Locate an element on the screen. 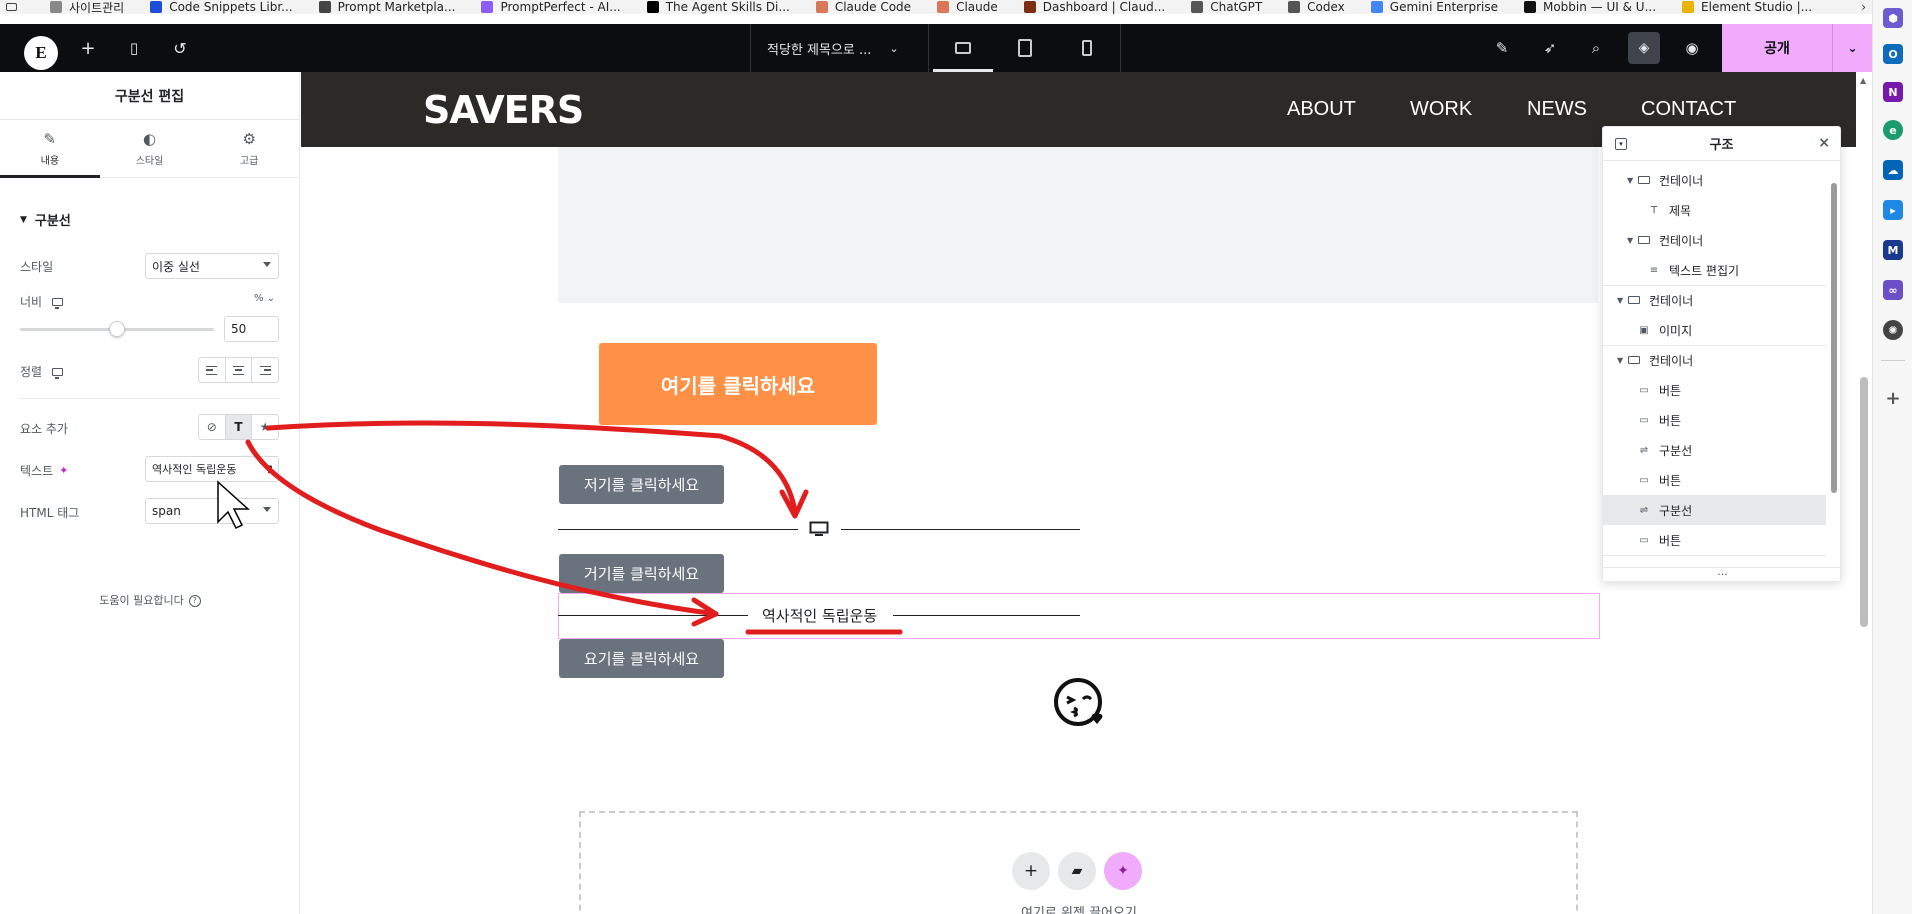 This screenshot has width=1912, height=914. nav-link-about: ABOUT is located at coordinates (1321, 109).